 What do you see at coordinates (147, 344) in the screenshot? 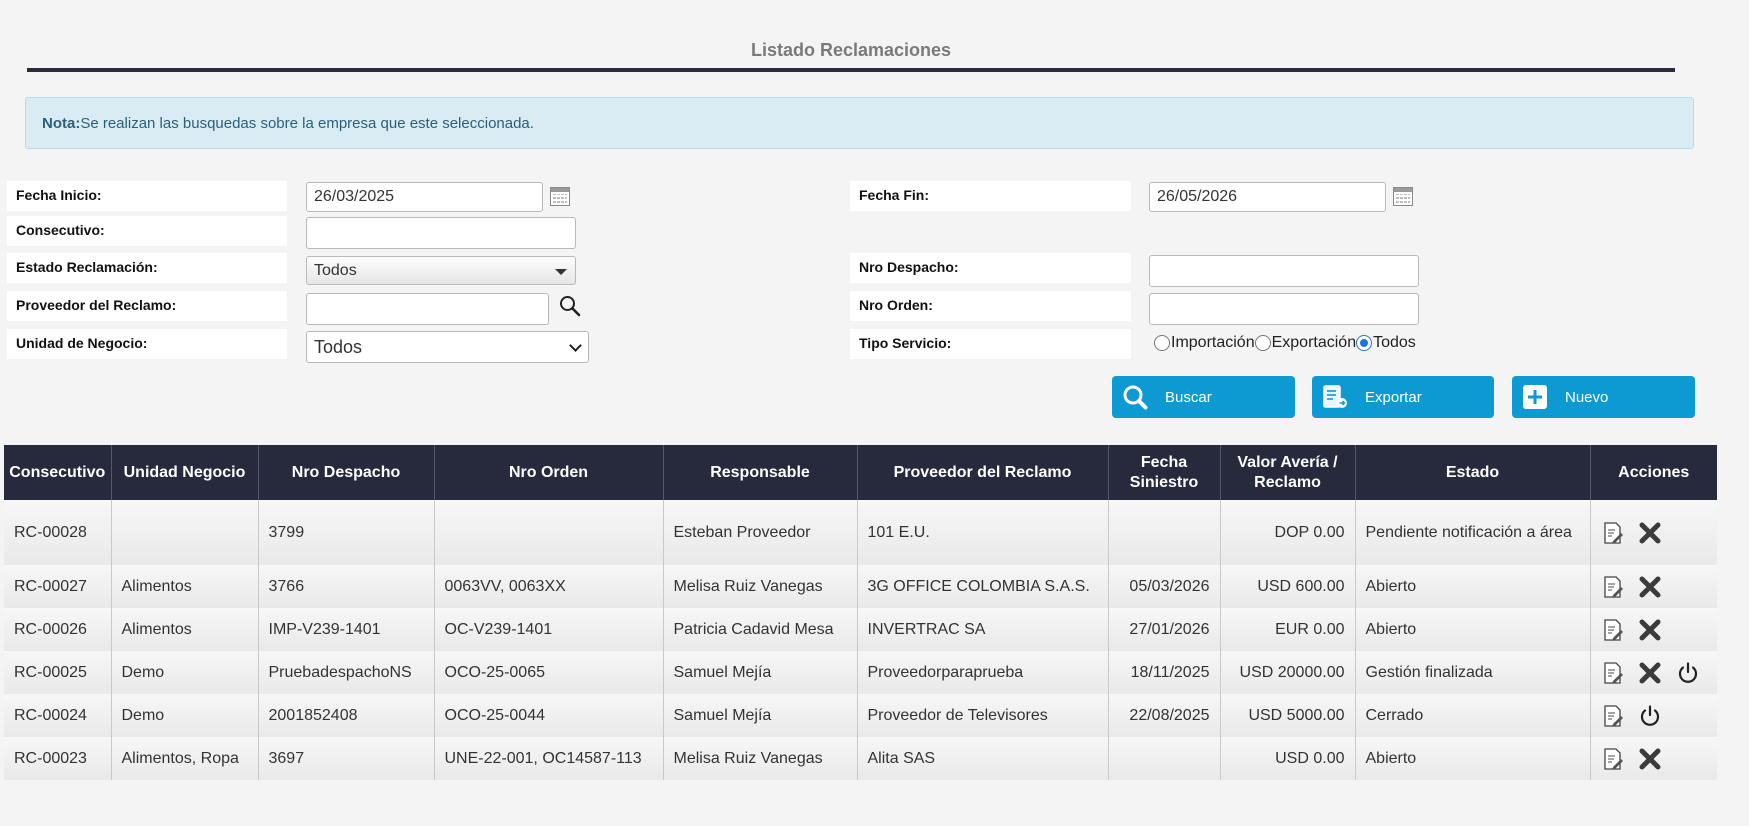
I see `unidad-negocio-label: Unidad de Negocio:` at bounding box center [147, 344].